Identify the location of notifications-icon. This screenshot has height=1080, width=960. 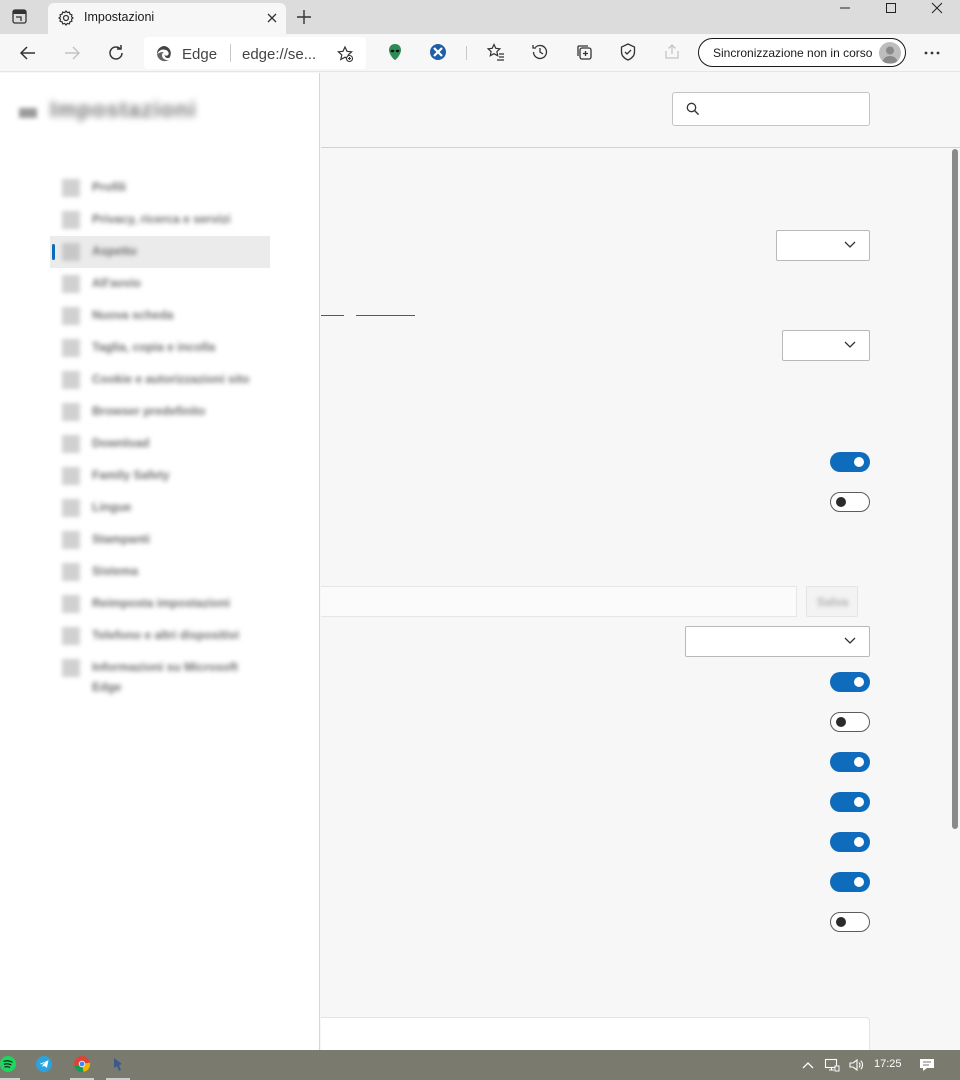
(927, 1065).